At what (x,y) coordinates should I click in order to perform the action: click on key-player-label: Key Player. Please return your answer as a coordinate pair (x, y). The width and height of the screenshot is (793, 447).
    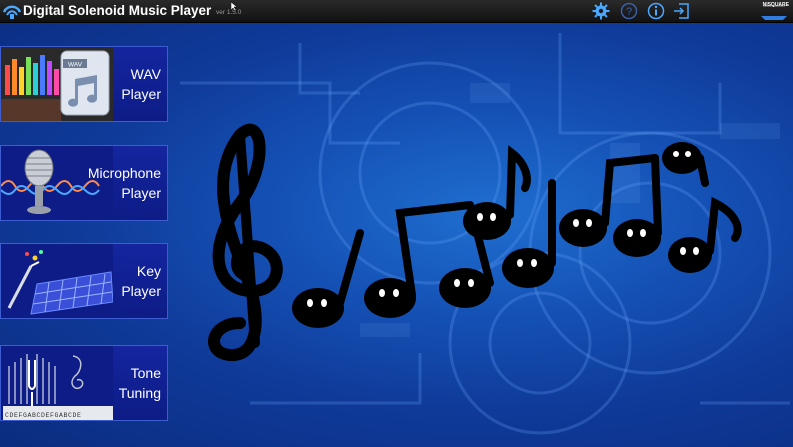
    Looking at the image, I should click on (141, 281).